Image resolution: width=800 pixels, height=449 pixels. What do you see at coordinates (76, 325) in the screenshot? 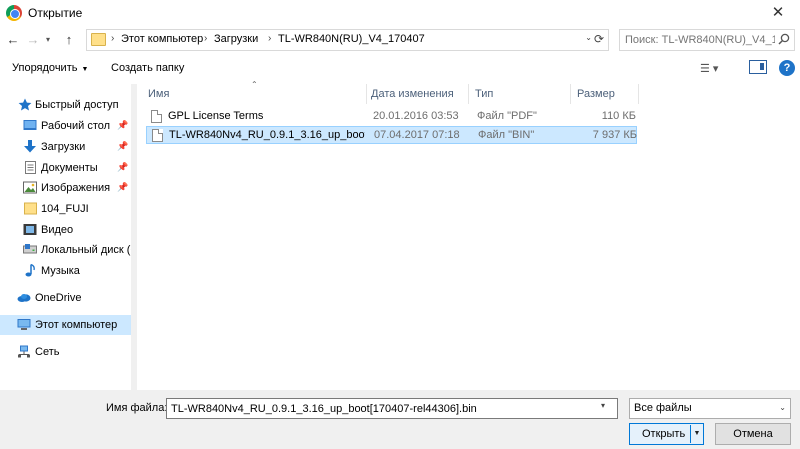
I see `sidebar-item-label: Этот компьютер` at bounding box center [76, 325].